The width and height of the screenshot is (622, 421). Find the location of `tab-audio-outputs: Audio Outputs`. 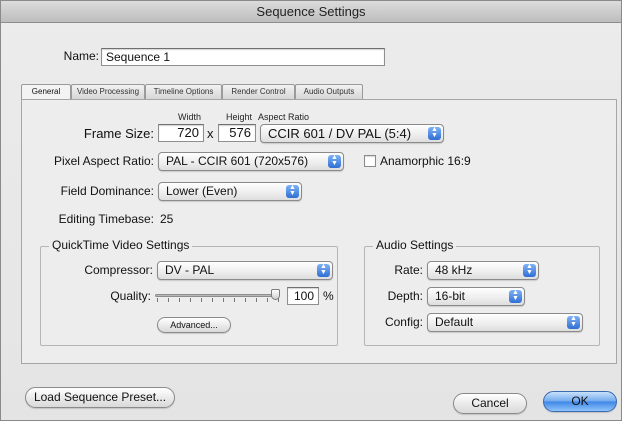

tab-audio-outputs: Audio Outputs is located at coordinates (329, 91).